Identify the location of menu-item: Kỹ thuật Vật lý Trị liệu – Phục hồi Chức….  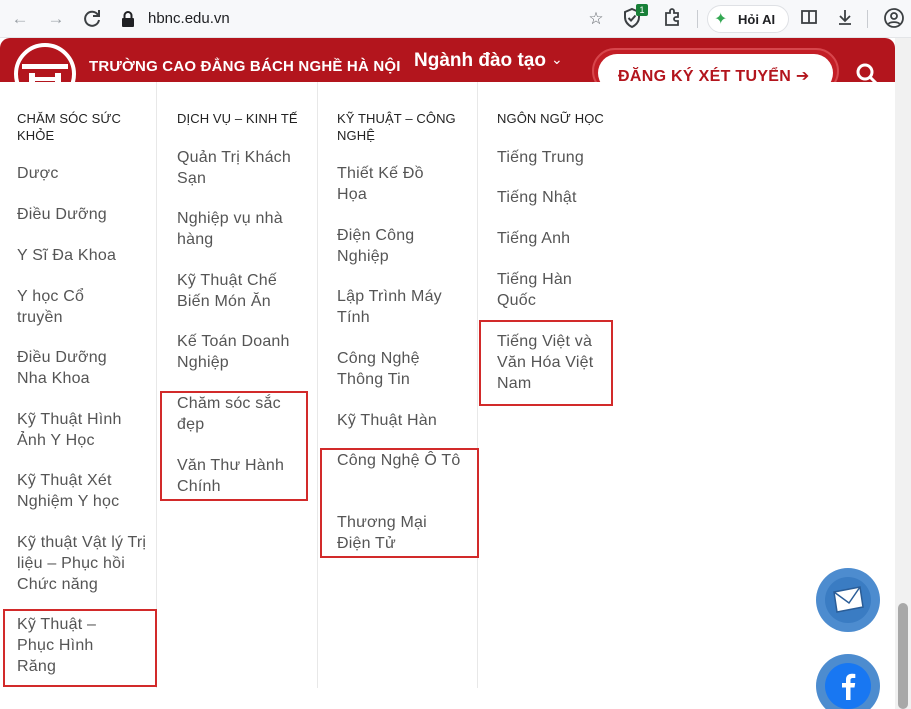
(82, 563).